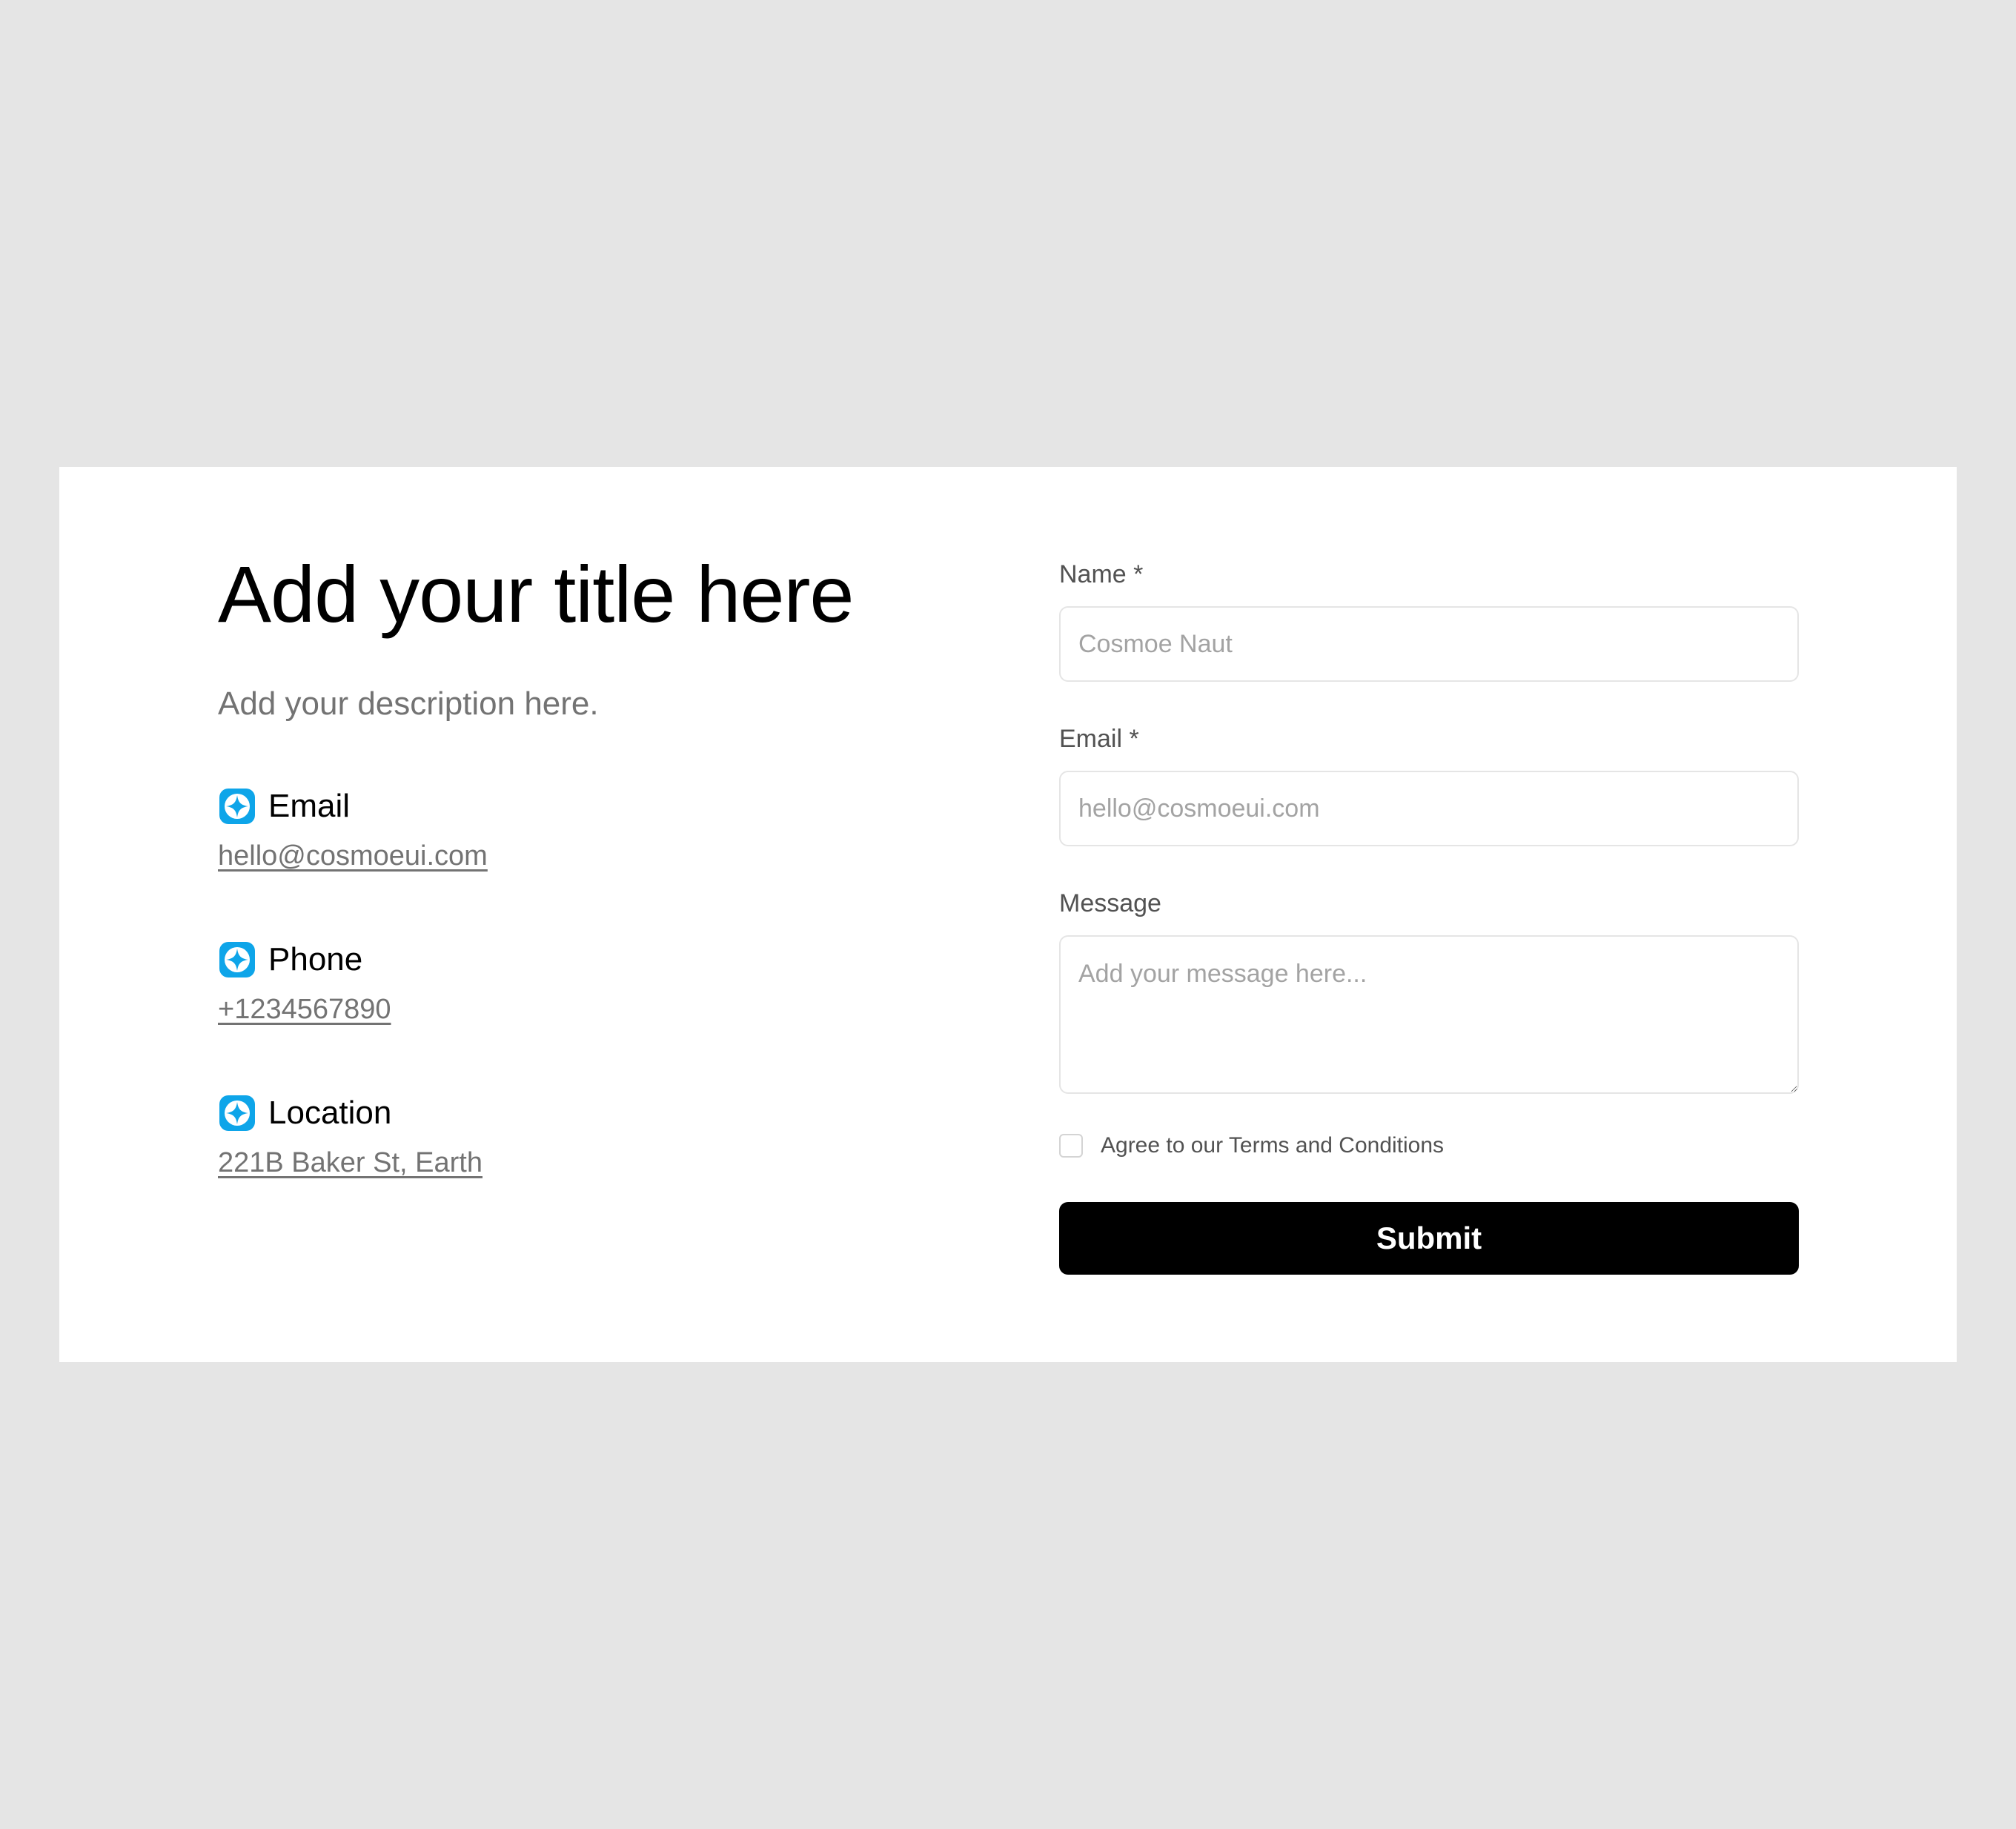  Describe the element at coordinates (353, 828) in the screenshot. I see `contact-item-email: Email hello@cosmoeui.com` at that location.